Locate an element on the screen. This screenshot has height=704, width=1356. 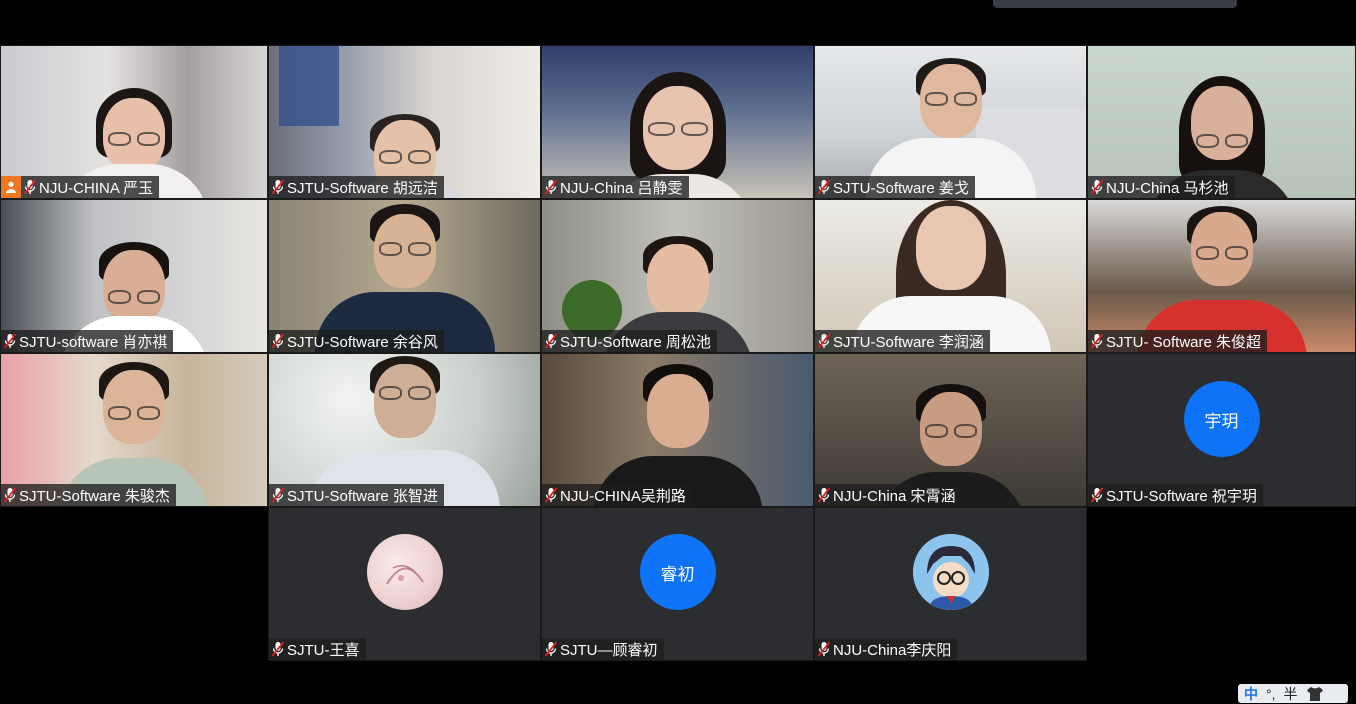
participant-name-label: SJTU—顾睿初 is located at coordinates (603, 649).